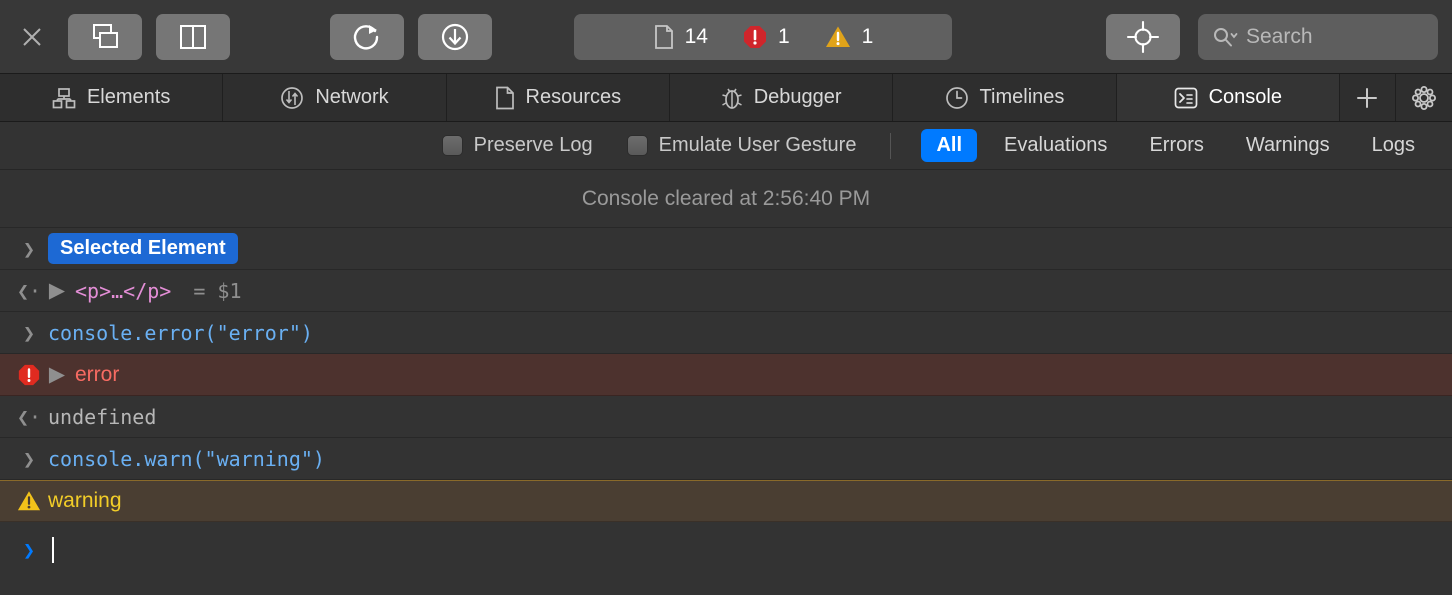  Describe the element at coordinates (64, 98) in the screenshot. I see `dom-tree-icon` at that location.